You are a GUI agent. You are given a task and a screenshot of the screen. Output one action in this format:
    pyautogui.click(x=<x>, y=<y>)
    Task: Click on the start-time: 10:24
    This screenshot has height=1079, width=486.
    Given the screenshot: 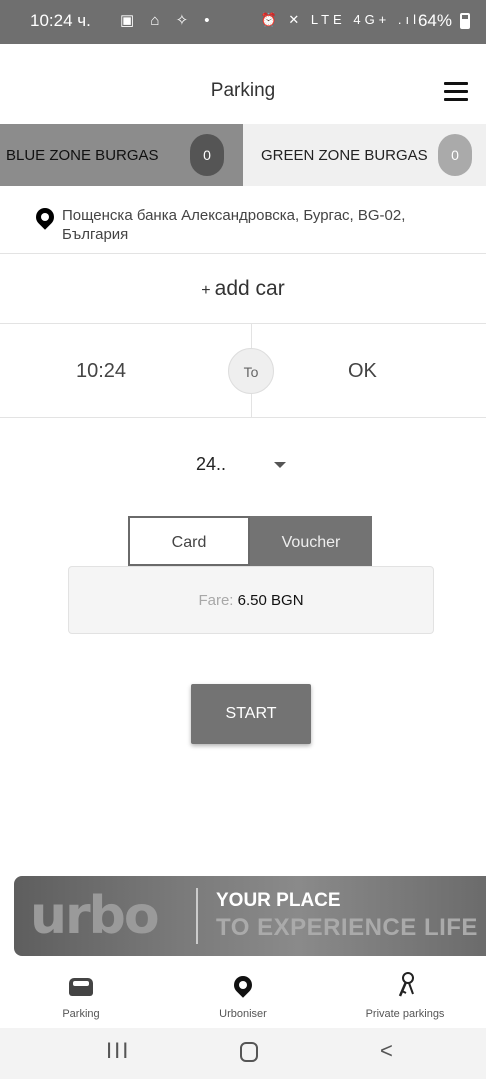 What is the action you would take?
    pyautogui.click(x=101, y=371)
    